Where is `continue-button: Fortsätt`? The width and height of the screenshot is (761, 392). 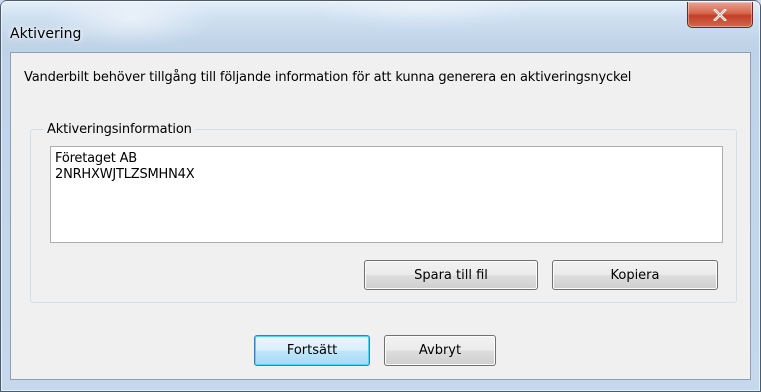 continue-button: Fortsätt is located at coordinates (312, 350).